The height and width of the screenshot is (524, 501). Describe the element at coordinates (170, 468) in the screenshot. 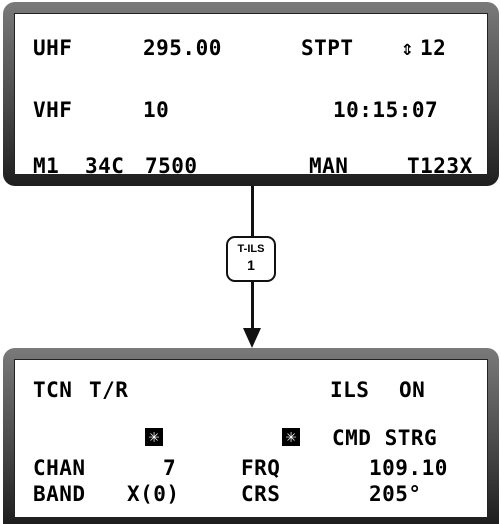

I see `chan-value: 7` at that location.